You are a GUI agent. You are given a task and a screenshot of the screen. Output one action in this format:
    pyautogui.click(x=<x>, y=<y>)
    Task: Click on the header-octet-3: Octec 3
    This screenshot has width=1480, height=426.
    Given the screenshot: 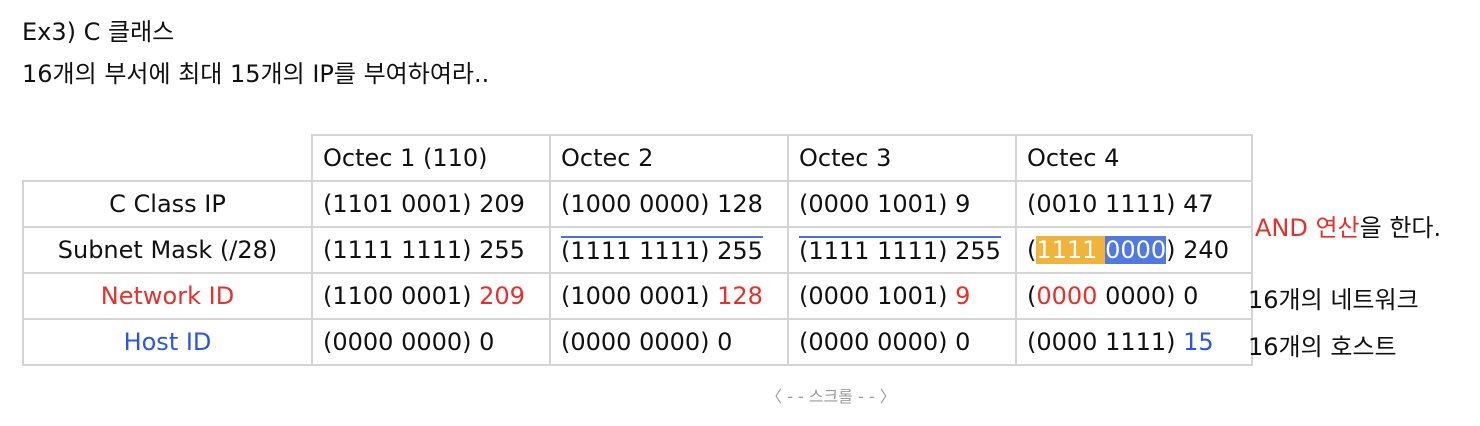 What is the action you would take?
    pyautogui.click(x=902, y=158)
    